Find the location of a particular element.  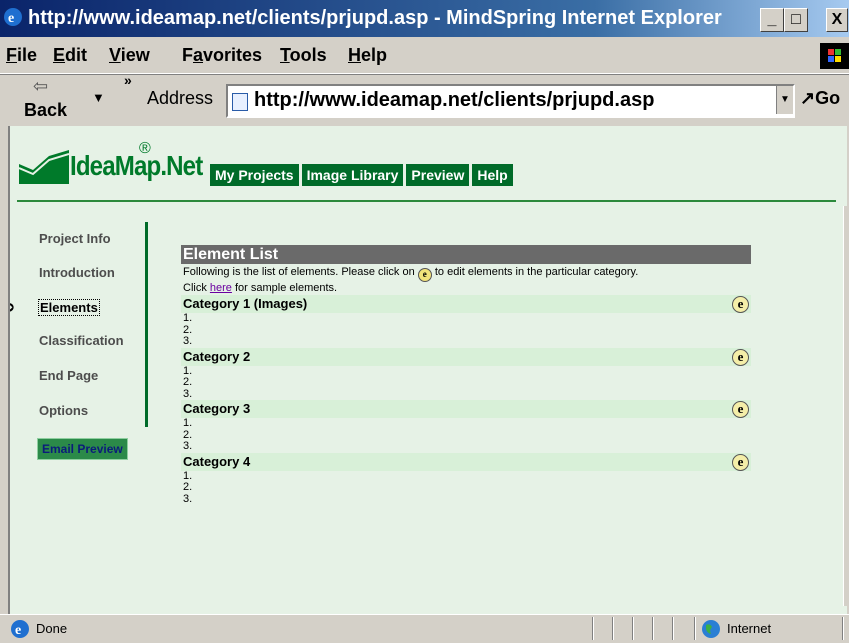

category-header: Category 3 e is located at coordinates (466, 409).